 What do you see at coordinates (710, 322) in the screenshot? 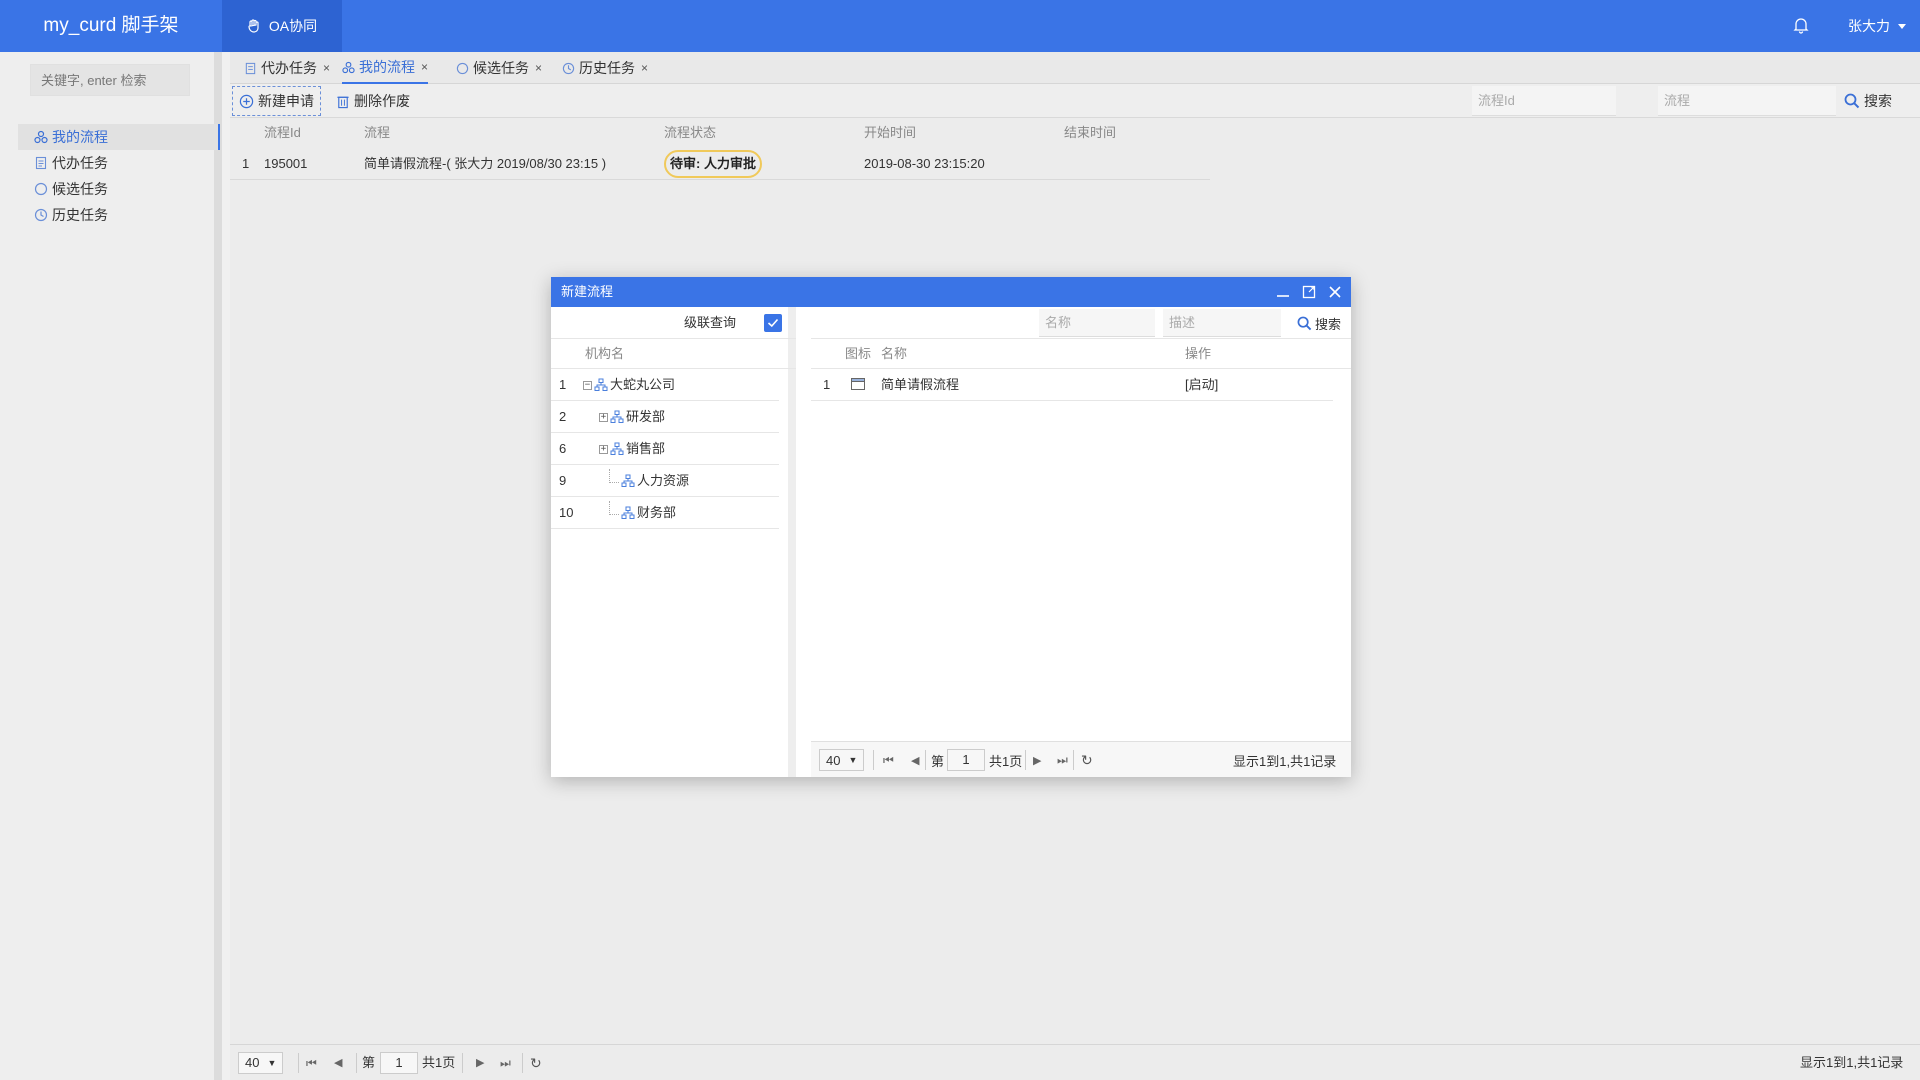
I see `cascade-label: 级联查询` at bounding box center [710, 322].